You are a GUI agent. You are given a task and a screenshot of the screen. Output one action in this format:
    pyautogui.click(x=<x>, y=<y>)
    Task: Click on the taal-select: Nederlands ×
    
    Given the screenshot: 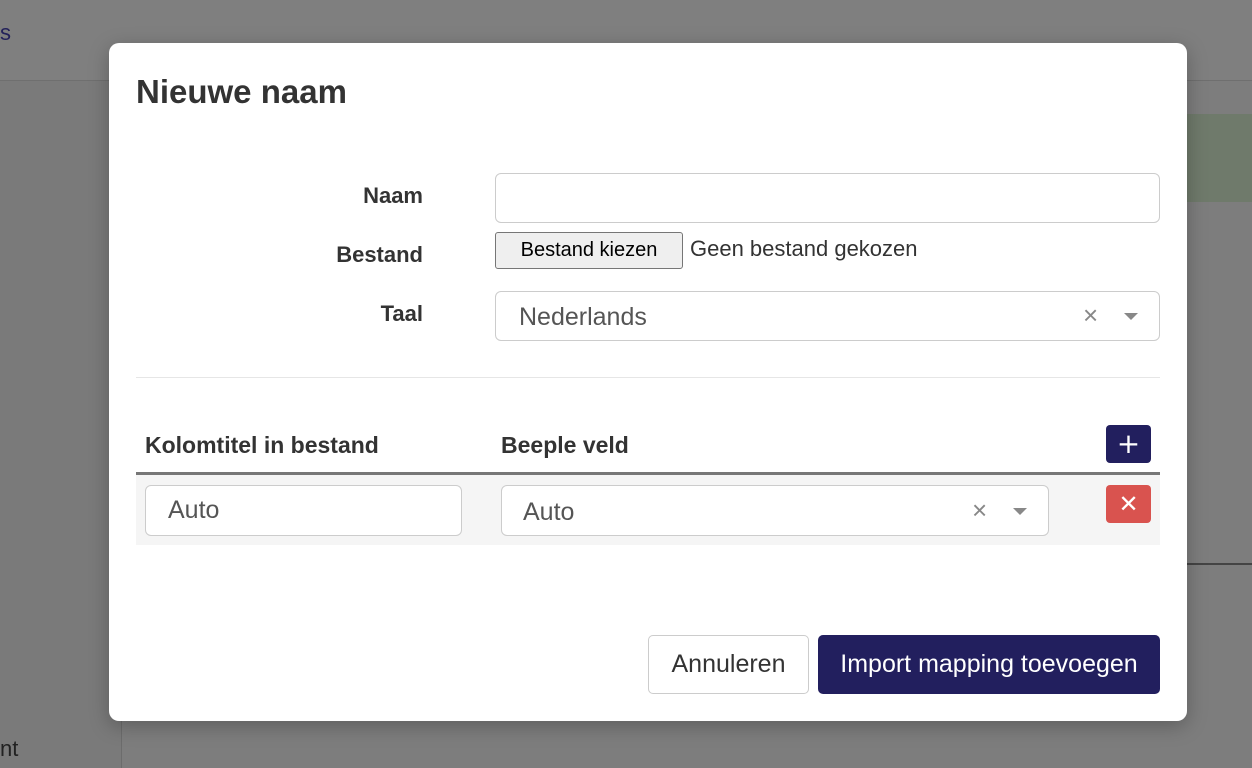 What is the action you would take?
    pyautogui.click(x=827, y=316)
    